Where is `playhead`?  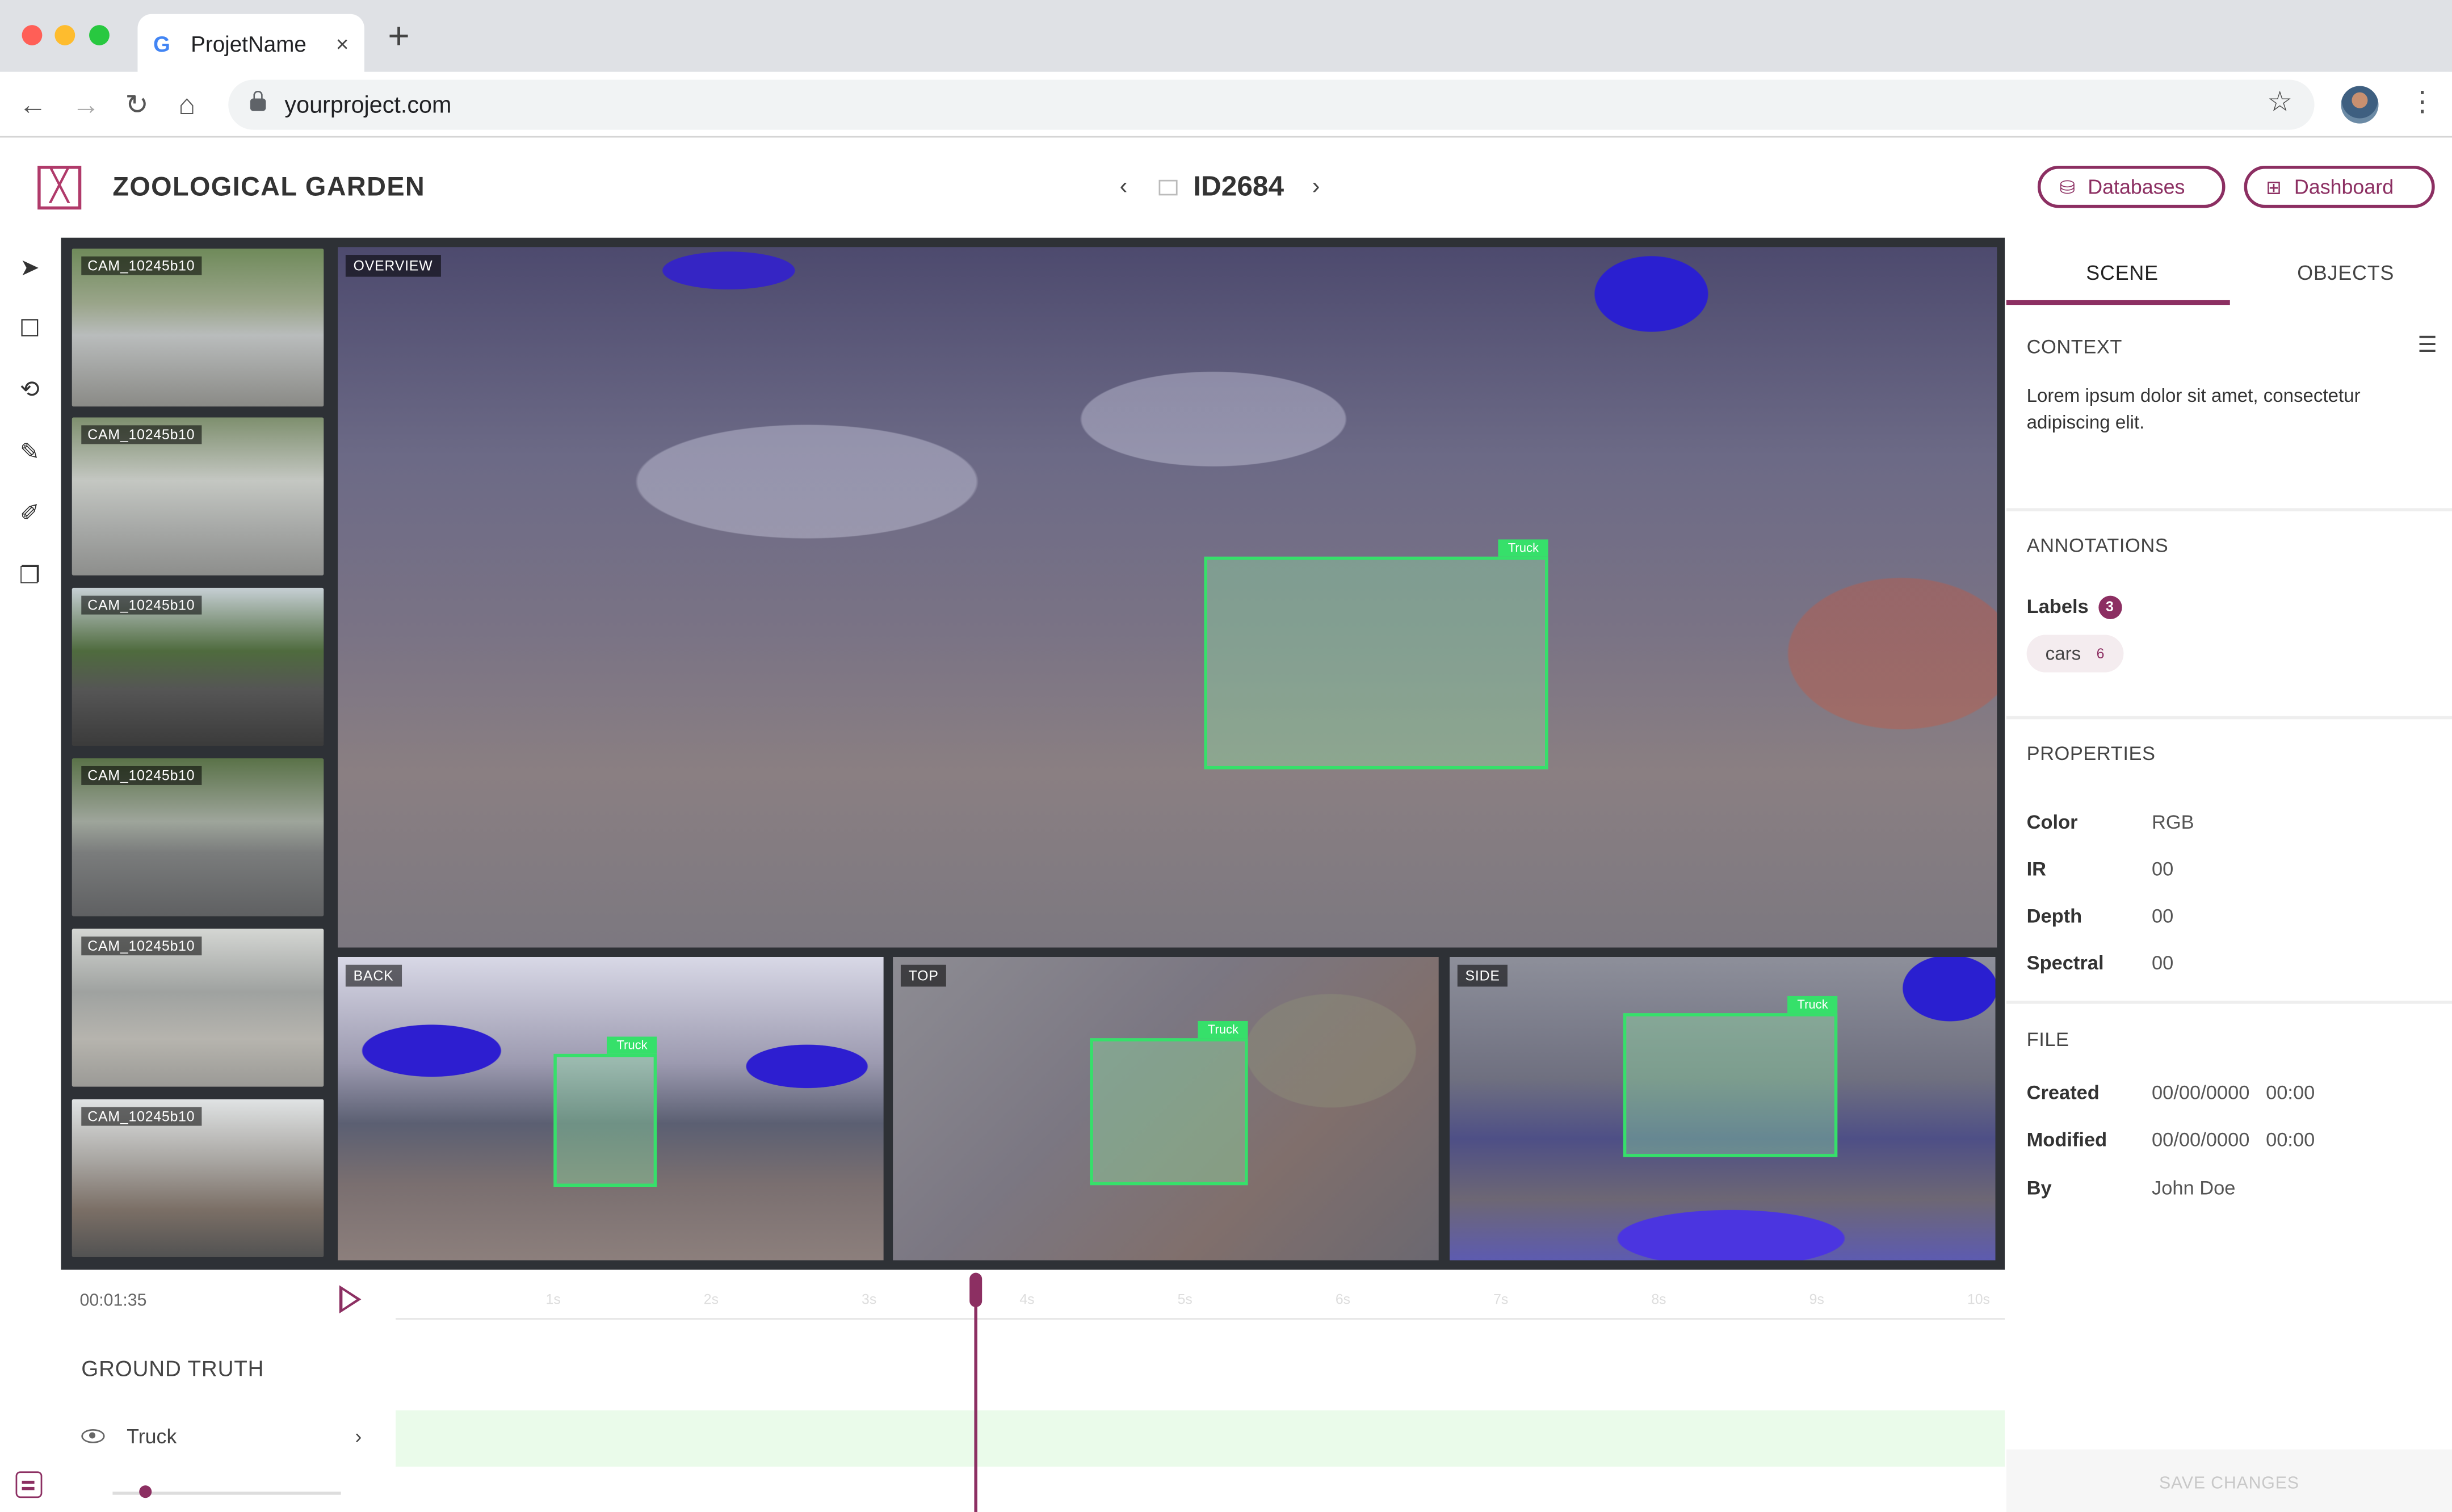 playhead is located at coordinates (977, 1395).